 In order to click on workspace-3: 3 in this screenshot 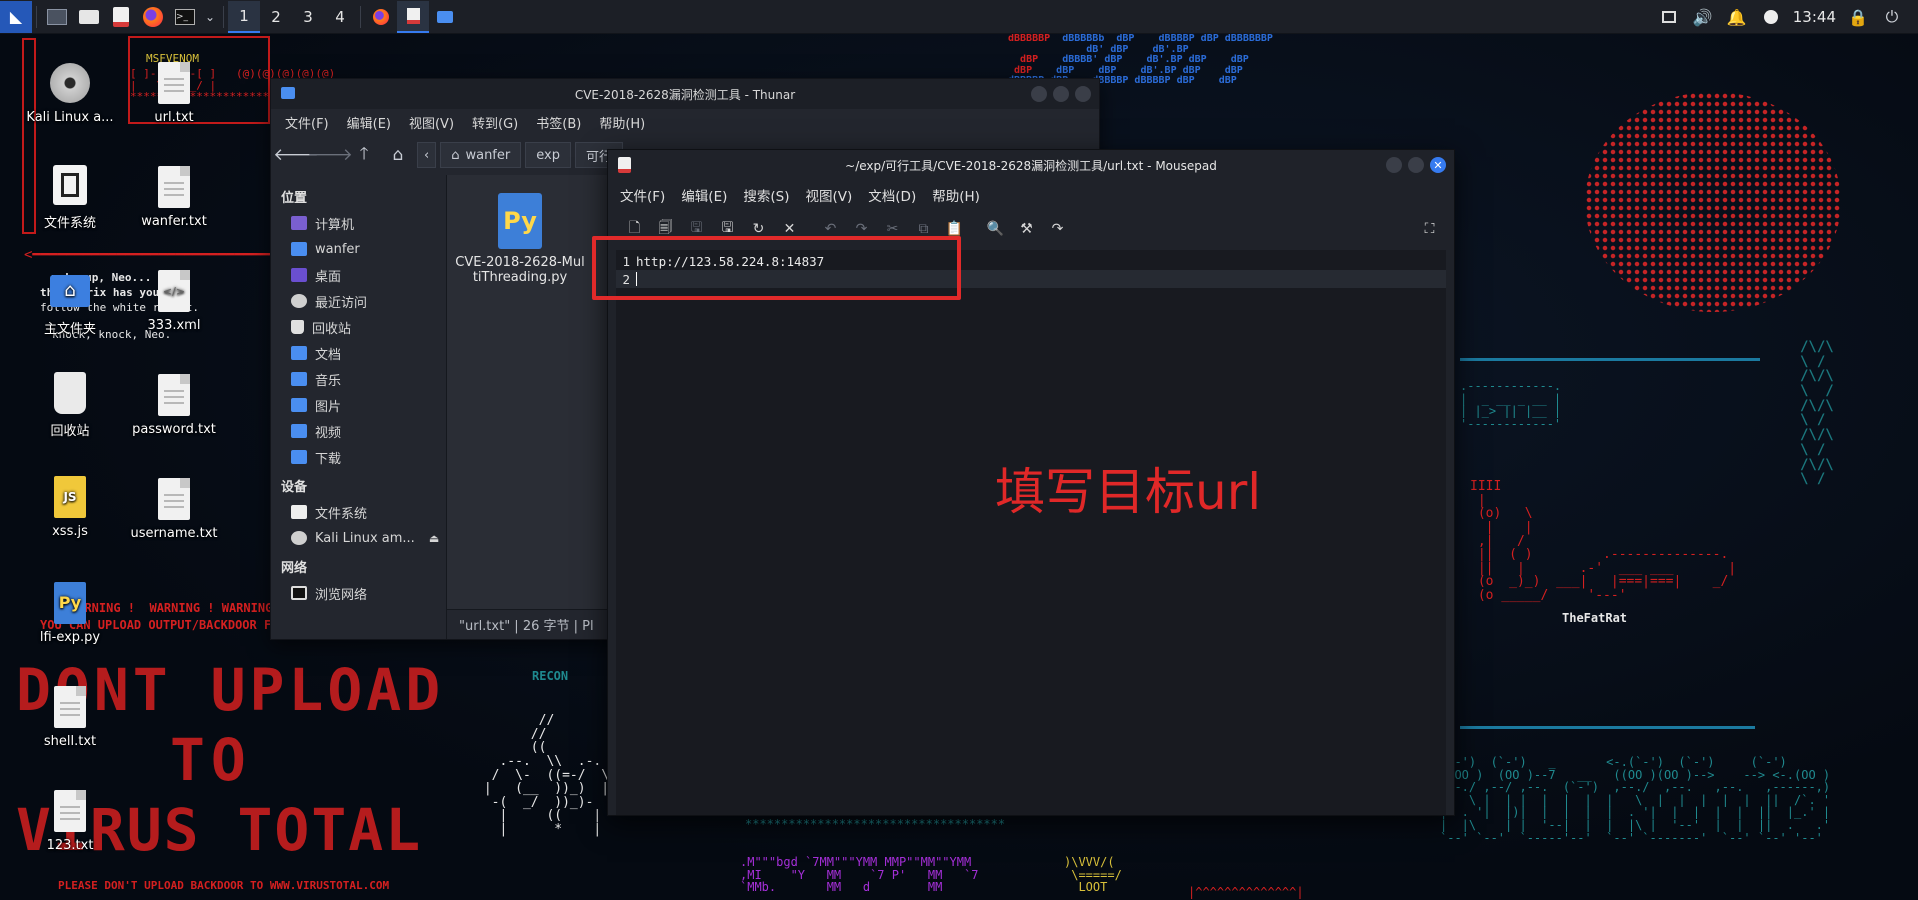, I will do `click(308, 17)`.